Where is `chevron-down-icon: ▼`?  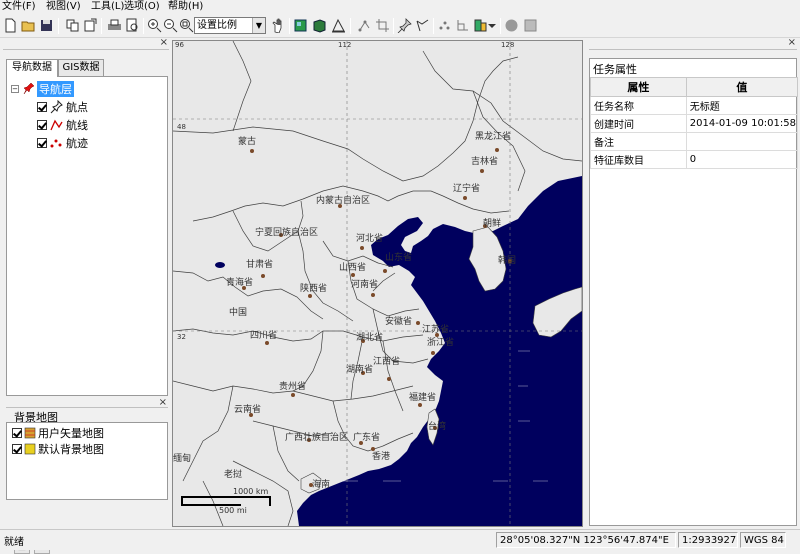 chevron-down-icon: ▼ is located at coordinates (258, 25).